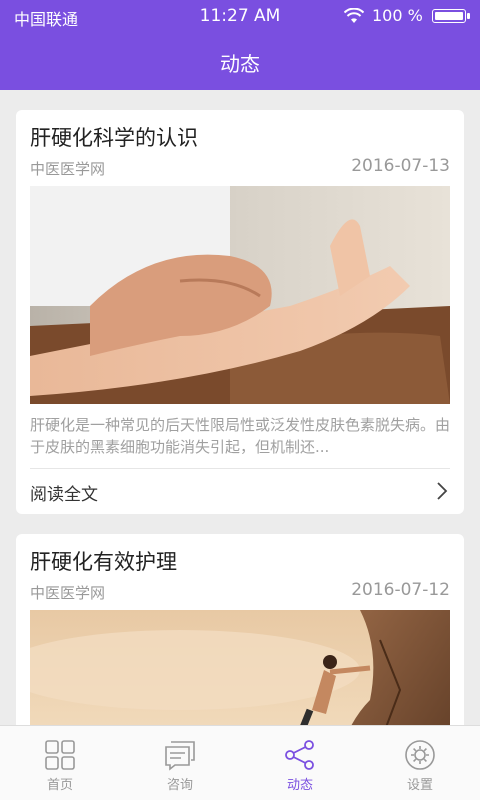 Image resolution: width=480 pixels, height=800 pixels. I want to click on article-date: 2016-07-13, so click(400, 166).